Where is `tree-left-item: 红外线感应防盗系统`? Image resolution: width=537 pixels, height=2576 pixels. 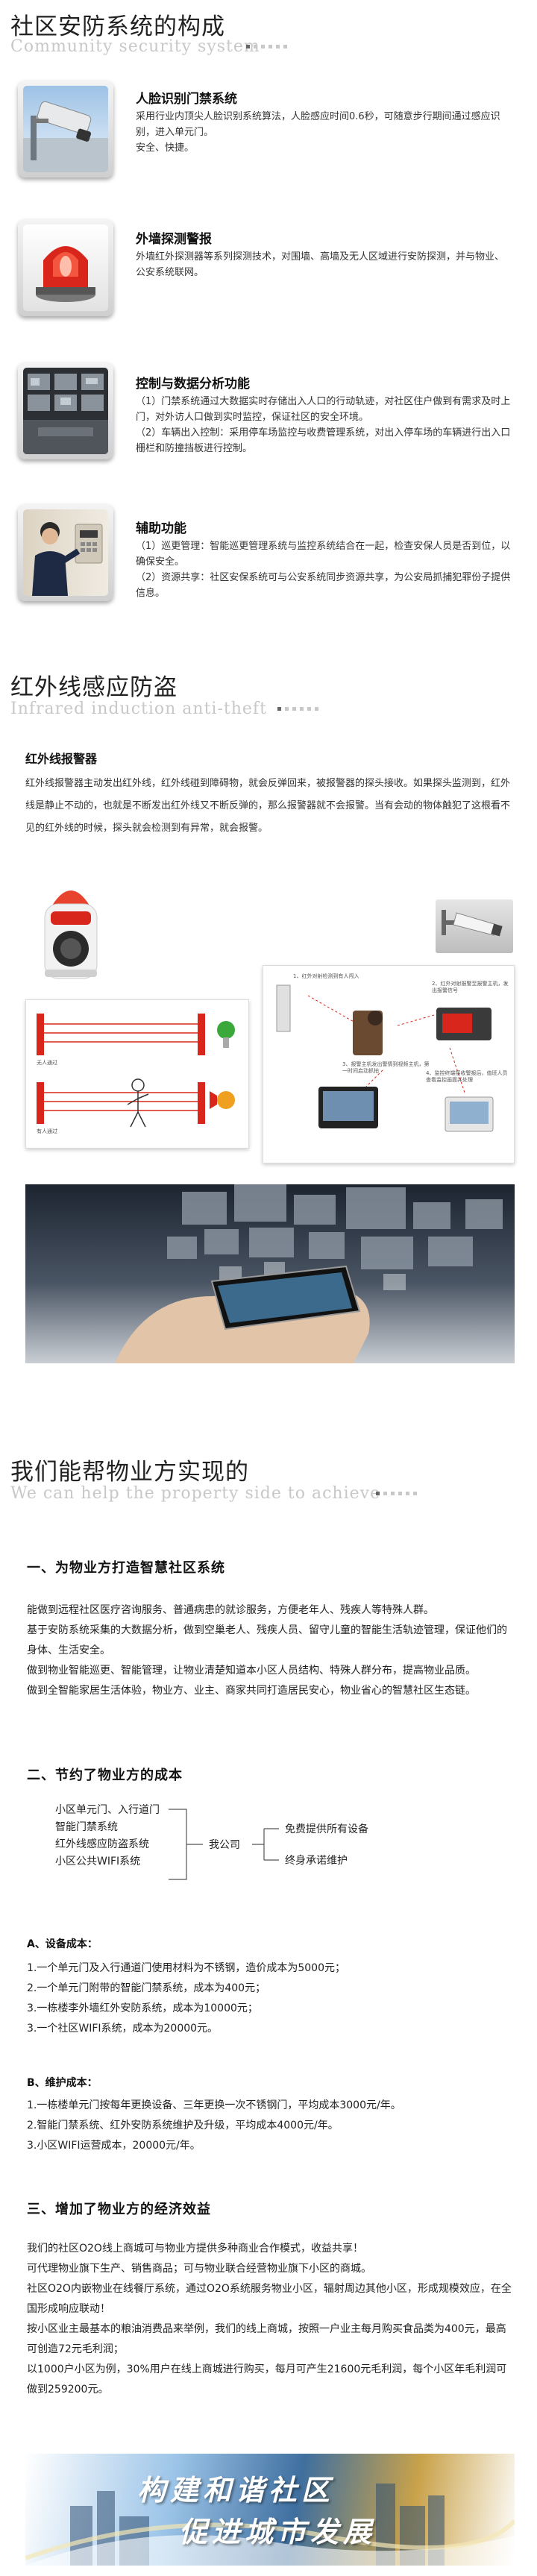 tree-left-item: 红外线感应防盗系统 is located at coordinates (102, 1844).